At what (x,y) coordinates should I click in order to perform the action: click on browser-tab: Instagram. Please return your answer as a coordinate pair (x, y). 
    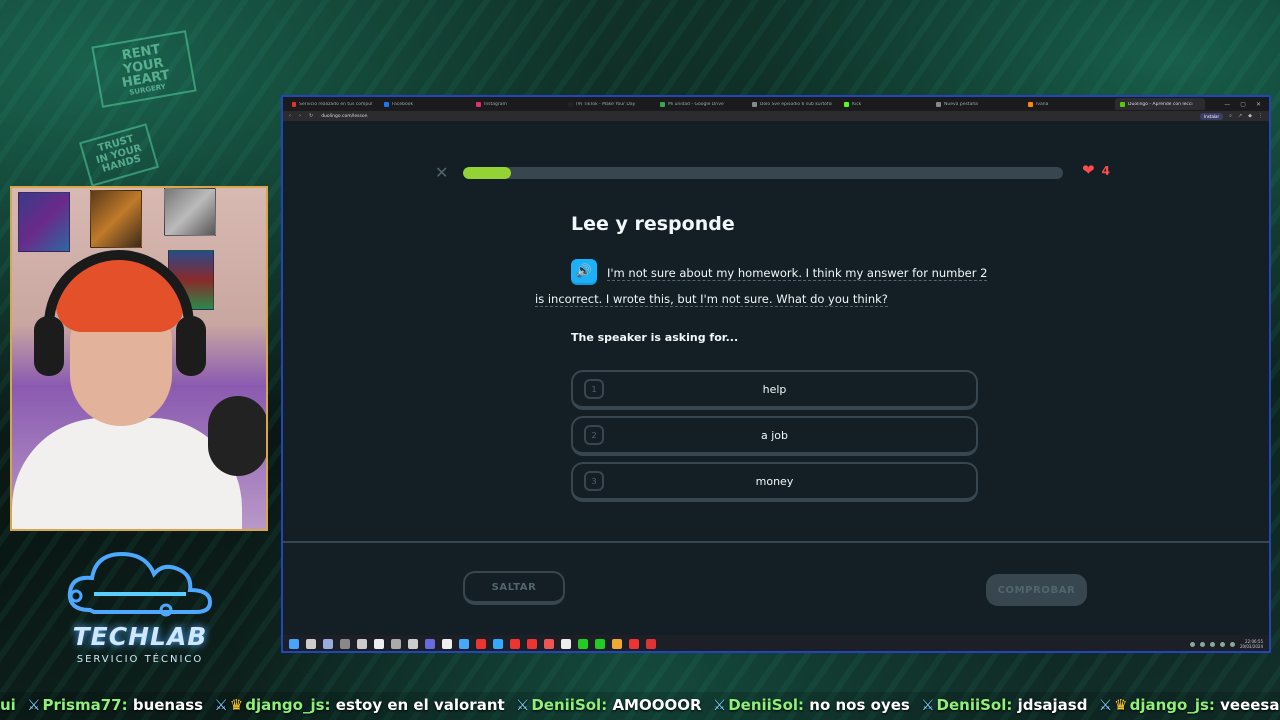
    Looking at the image, I should click on (516, 104).